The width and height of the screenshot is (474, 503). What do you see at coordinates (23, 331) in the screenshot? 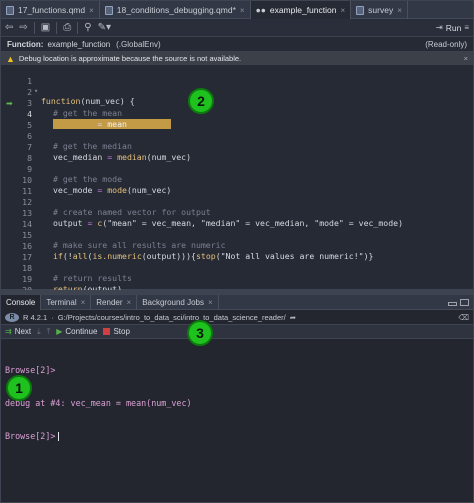
I see `next-label: Next` at bounding box center [23, 331].